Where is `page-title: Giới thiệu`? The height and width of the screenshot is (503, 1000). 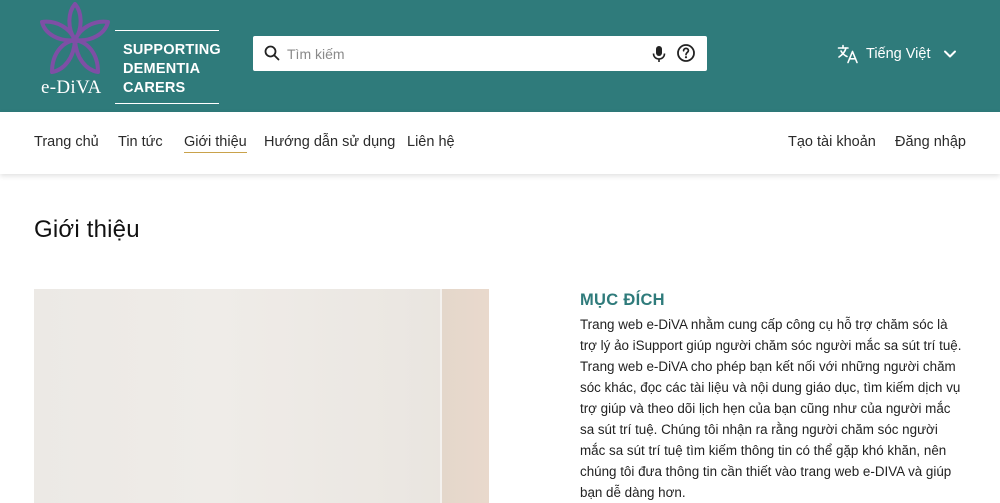
page-title: Giới thiệu is located at coordinates (87, 229).